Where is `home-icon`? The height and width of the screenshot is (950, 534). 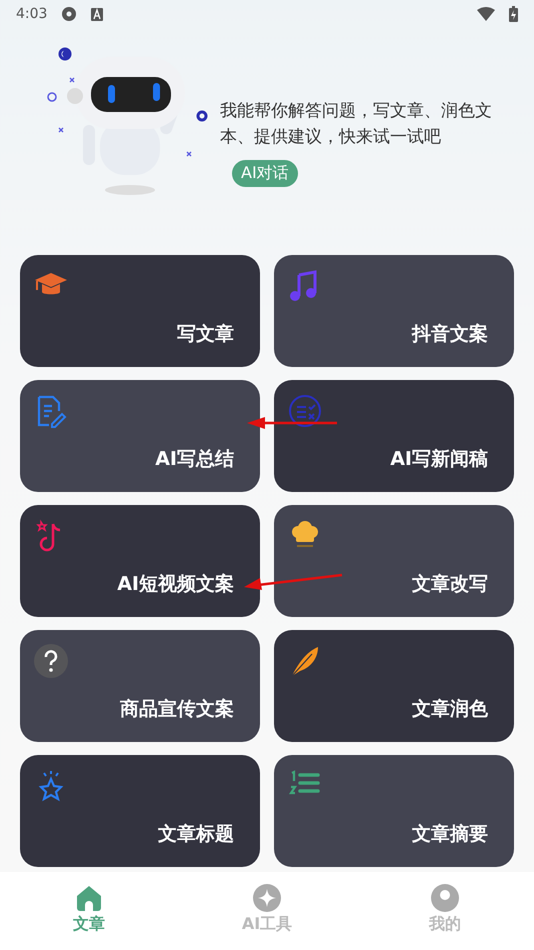
home-icon is located at coordinates (89, 898).